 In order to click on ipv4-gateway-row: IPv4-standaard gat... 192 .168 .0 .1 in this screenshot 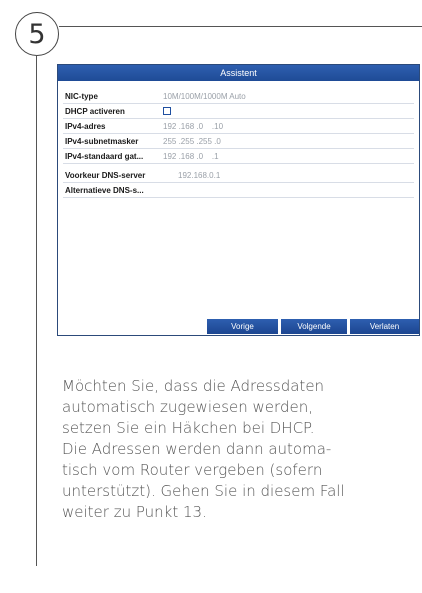, I will do `click(238, 156)`.